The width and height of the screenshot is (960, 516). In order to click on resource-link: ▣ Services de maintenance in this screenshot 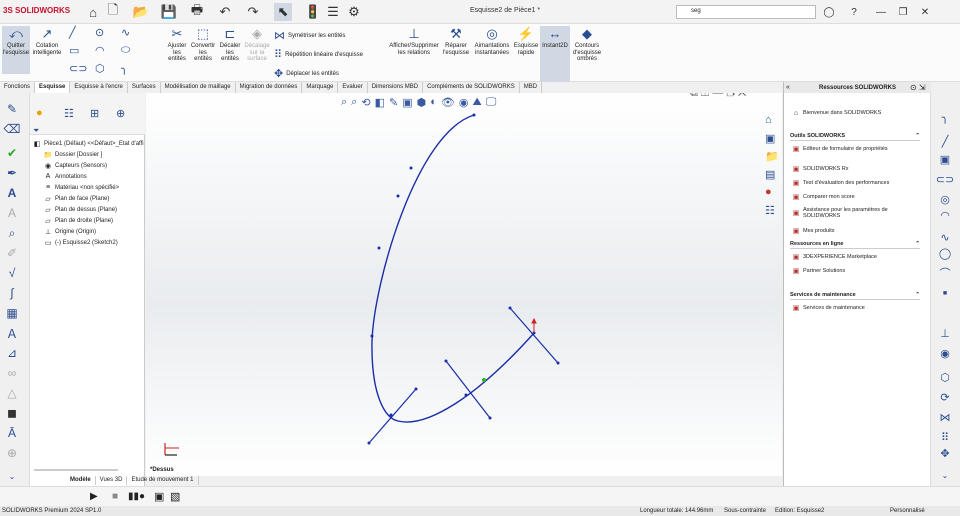, I will do `click(828, 308)`.